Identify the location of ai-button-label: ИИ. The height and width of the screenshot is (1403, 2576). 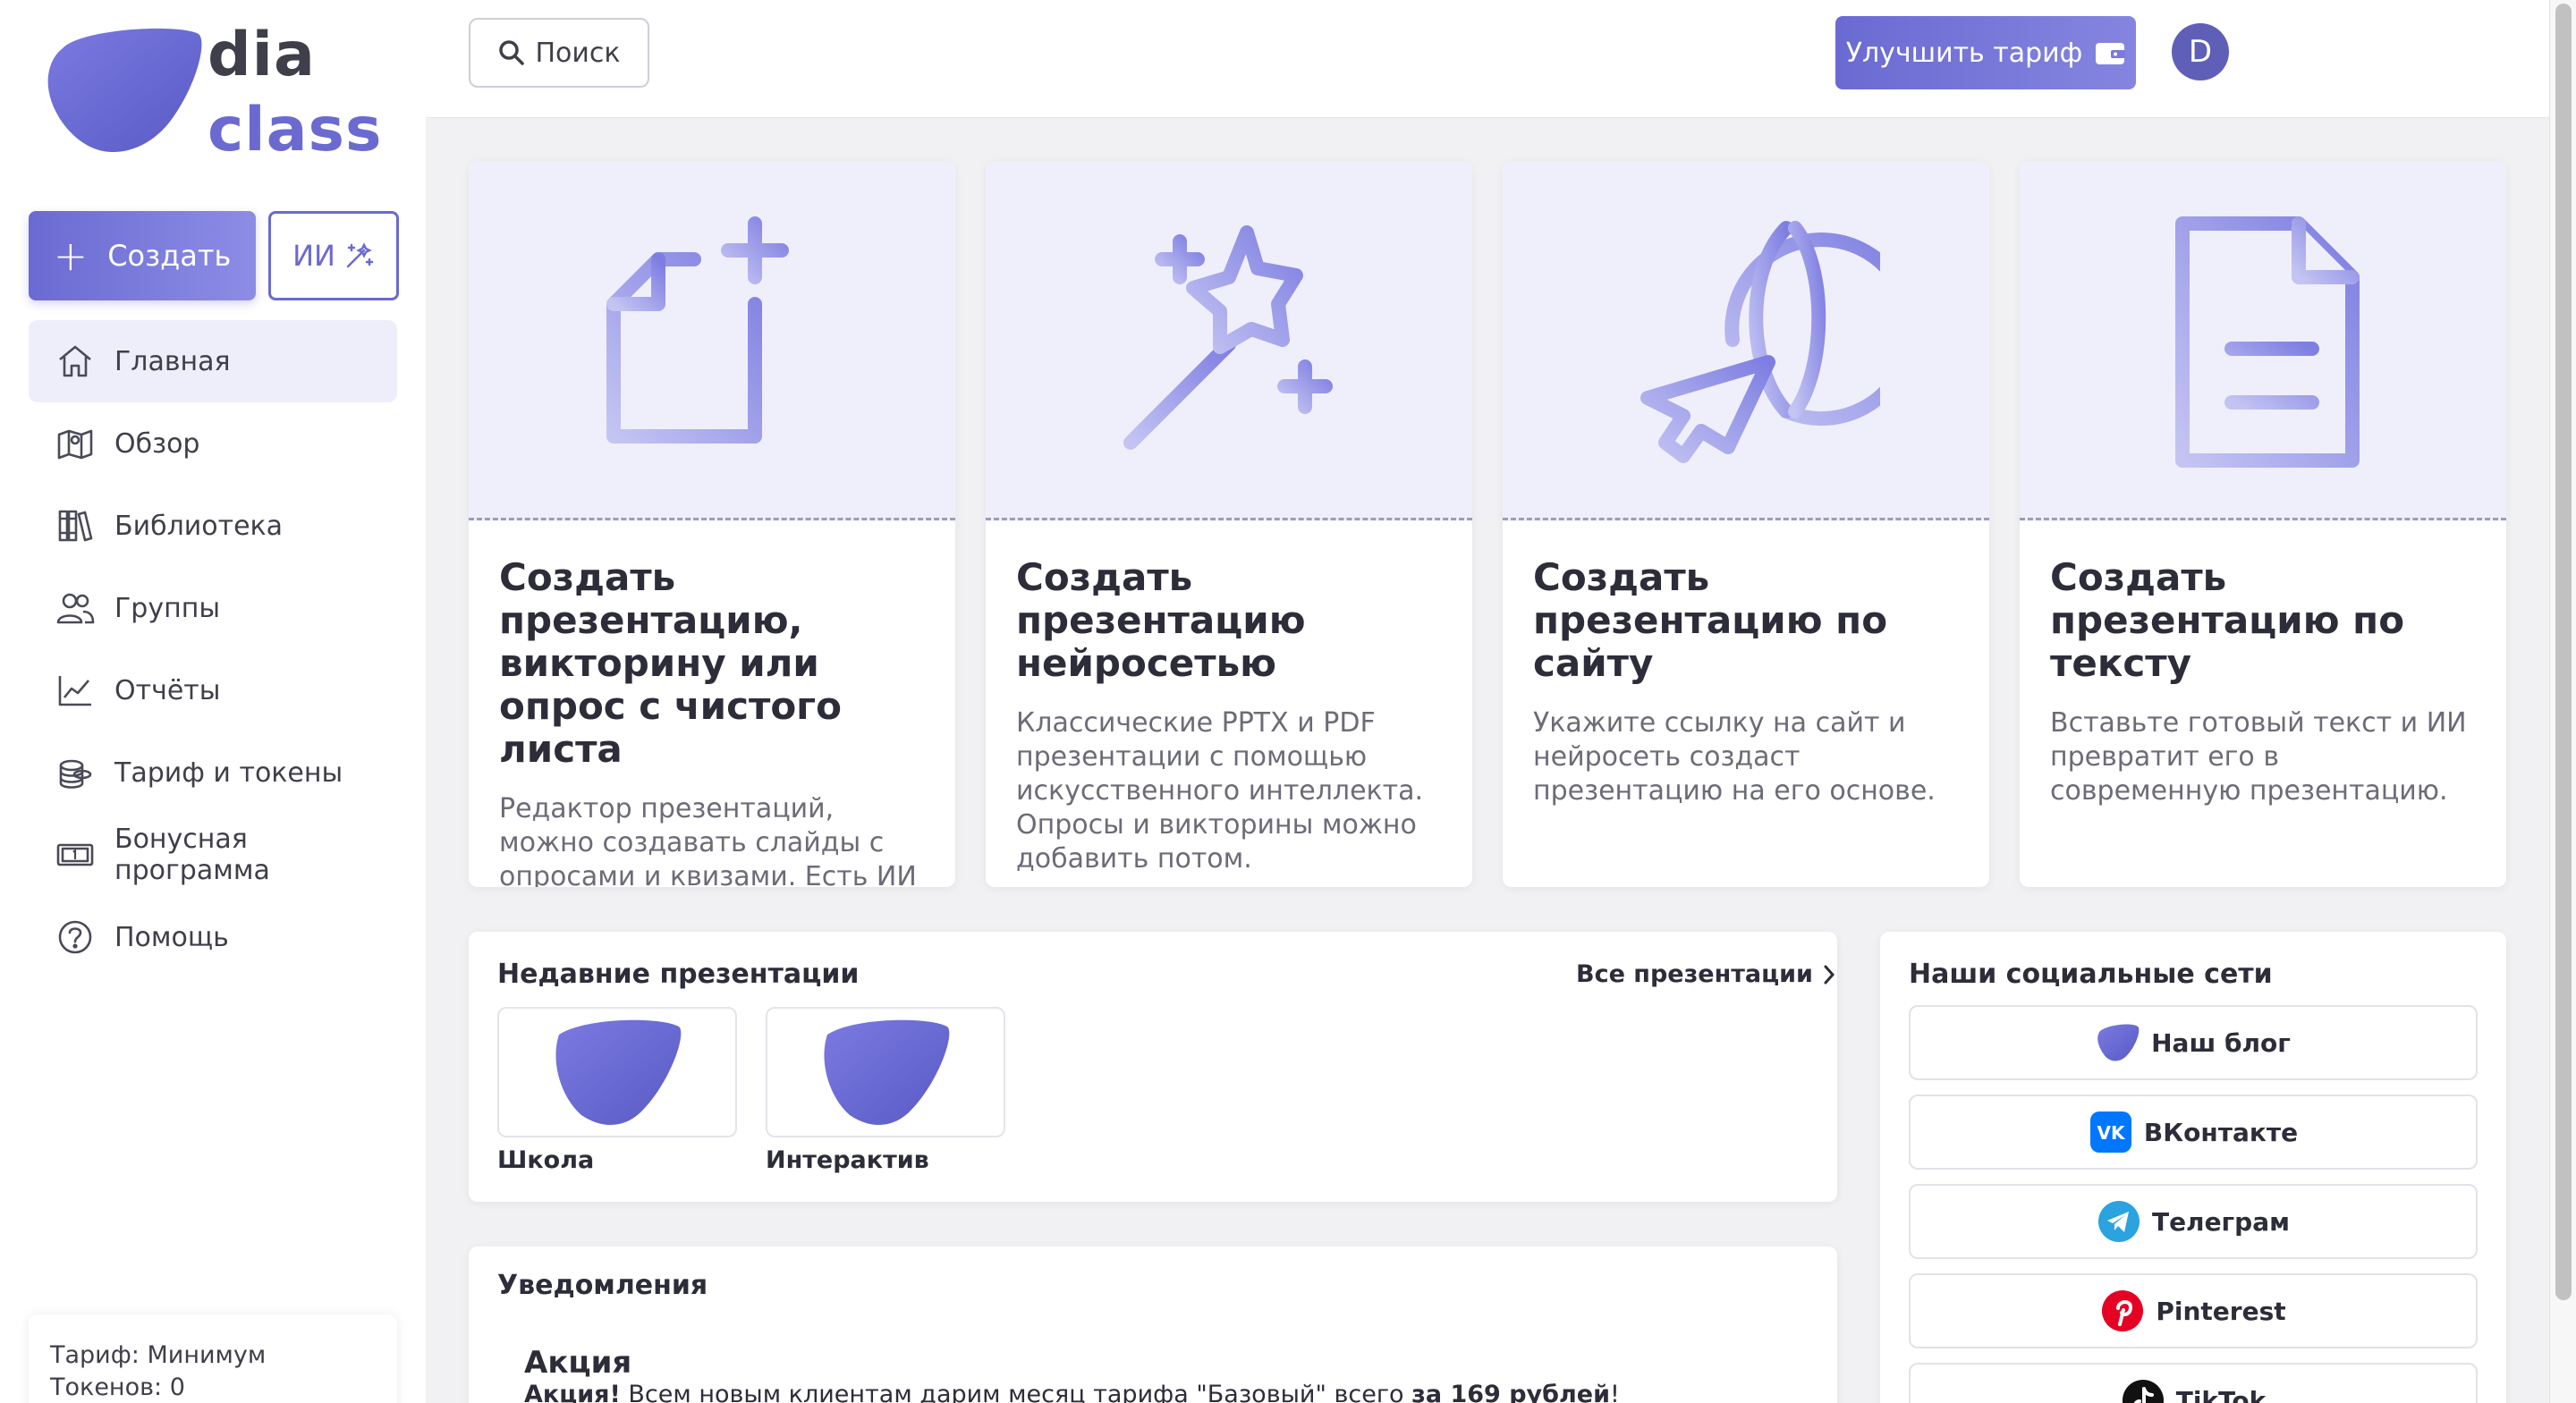
(313, 256).